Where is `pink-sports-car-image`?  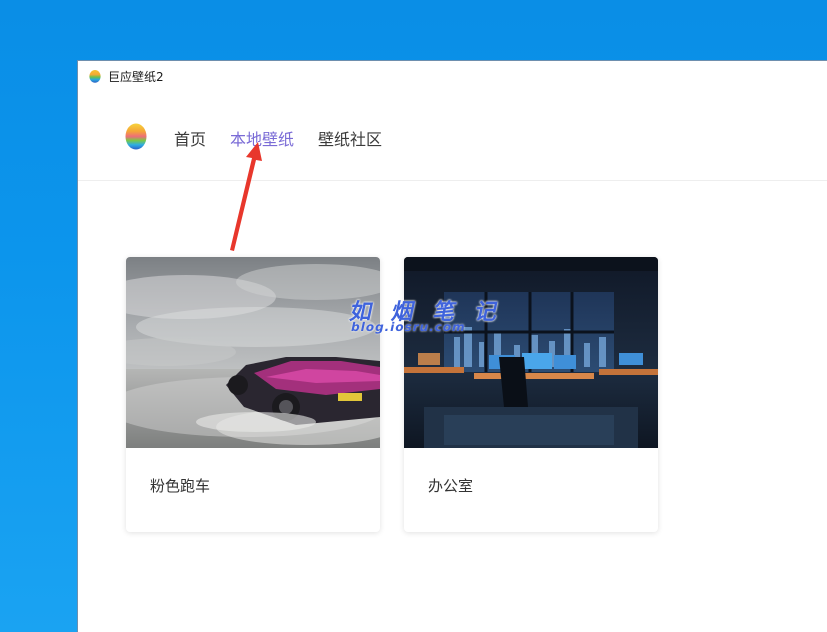
pink-sports-car-image is located at coordinates (253, 352).